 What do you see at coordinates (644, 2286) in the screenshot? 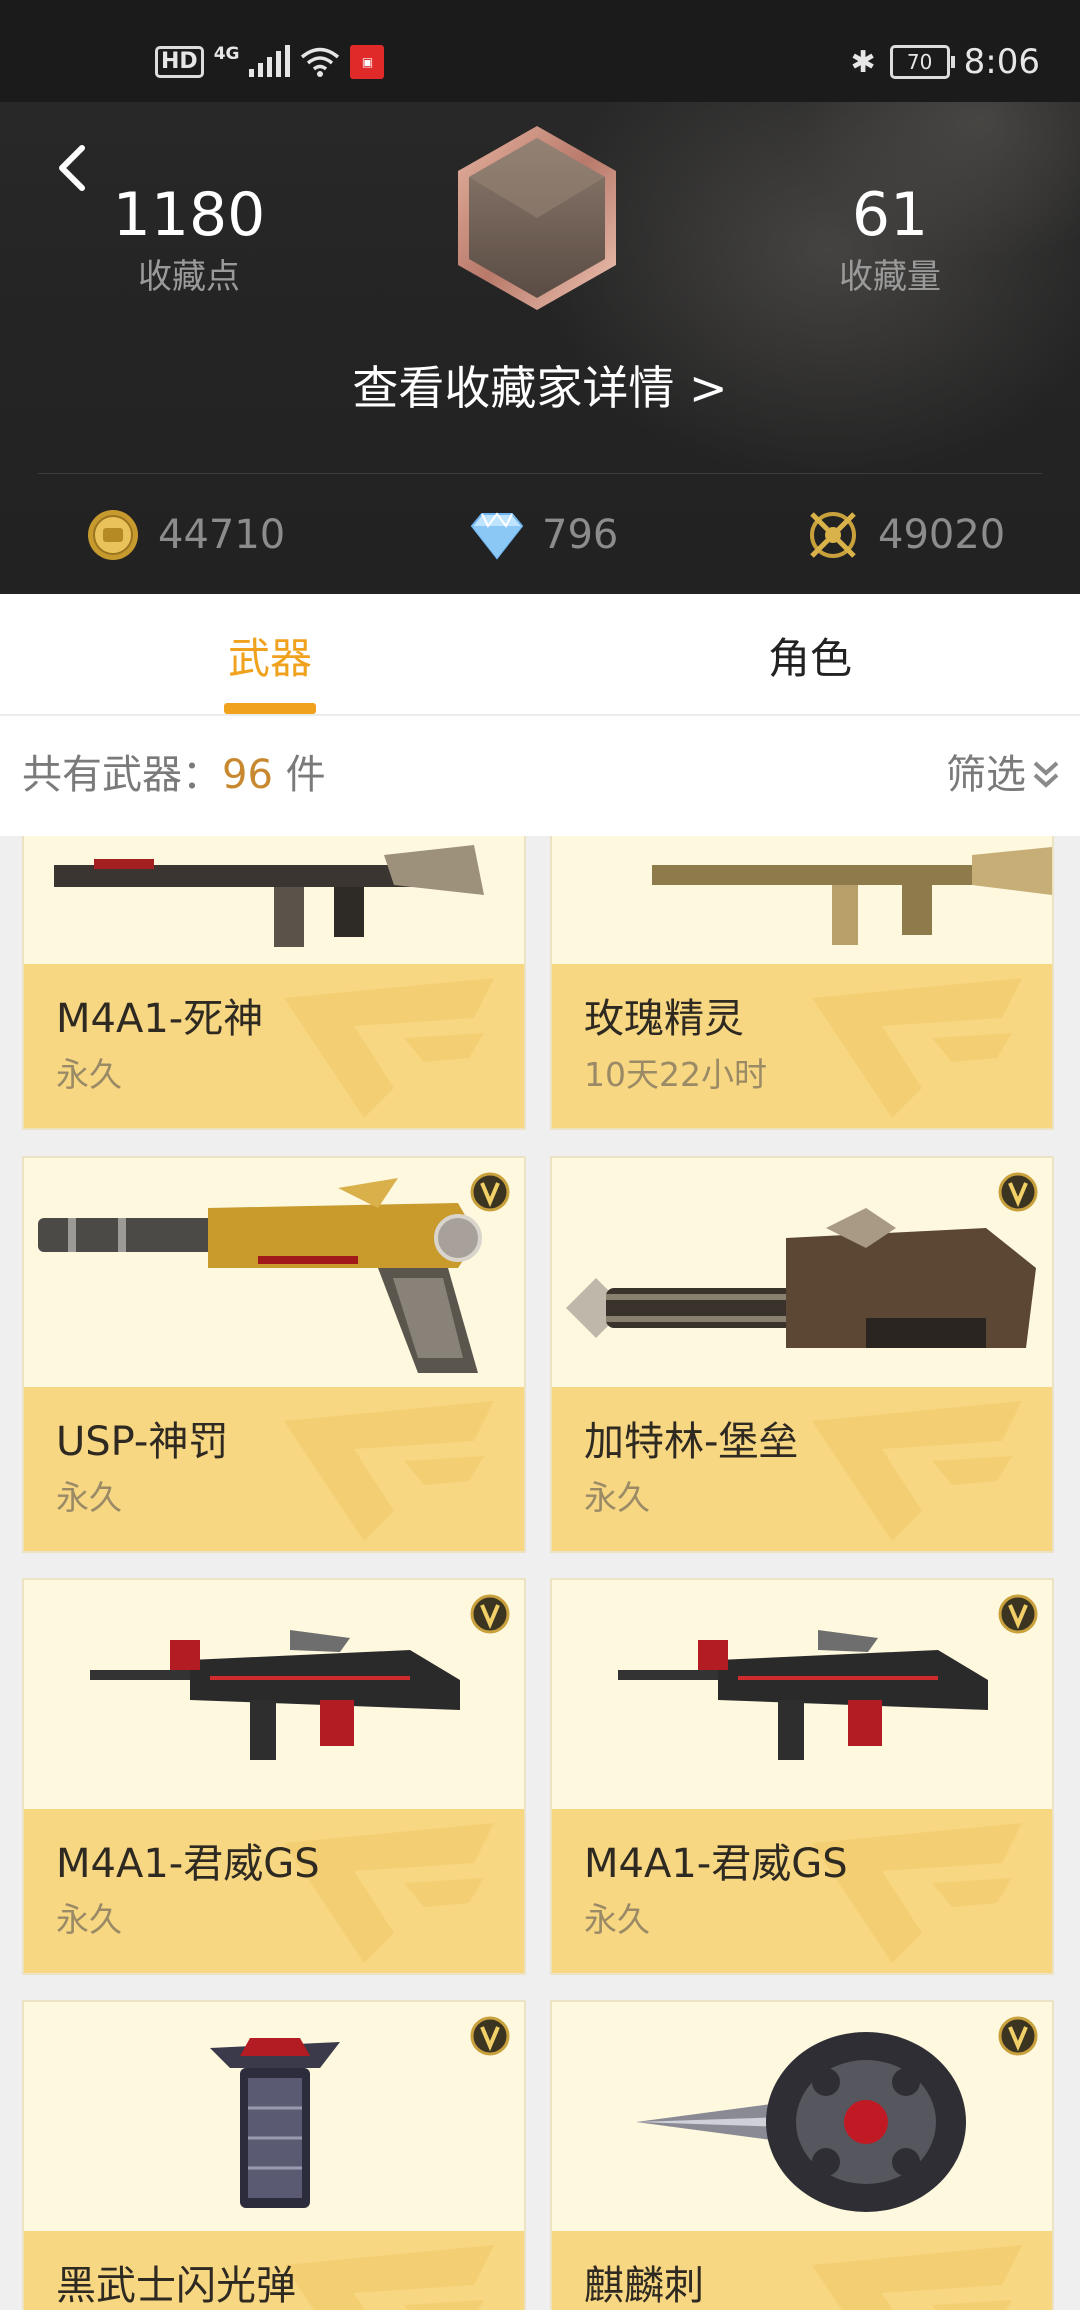
I see `weapon-name: 麒麟刺` at bounding box center [644, 2286].